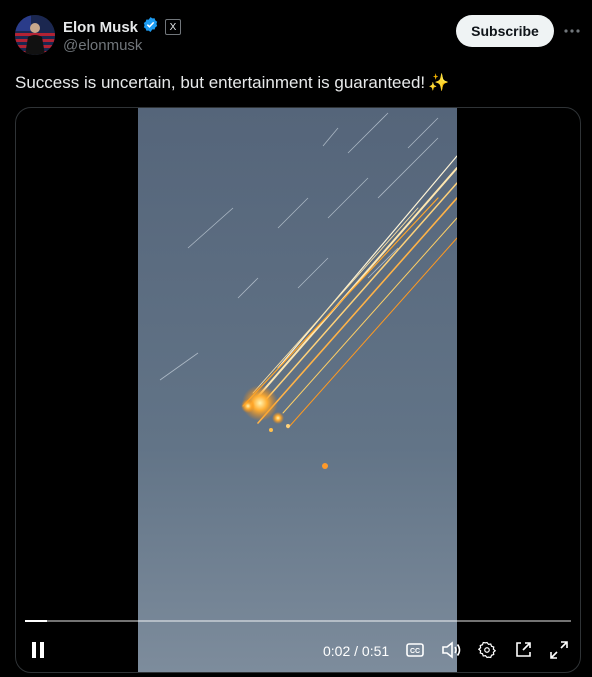  I want to click on settings-gear-icon, so click(487, 650).